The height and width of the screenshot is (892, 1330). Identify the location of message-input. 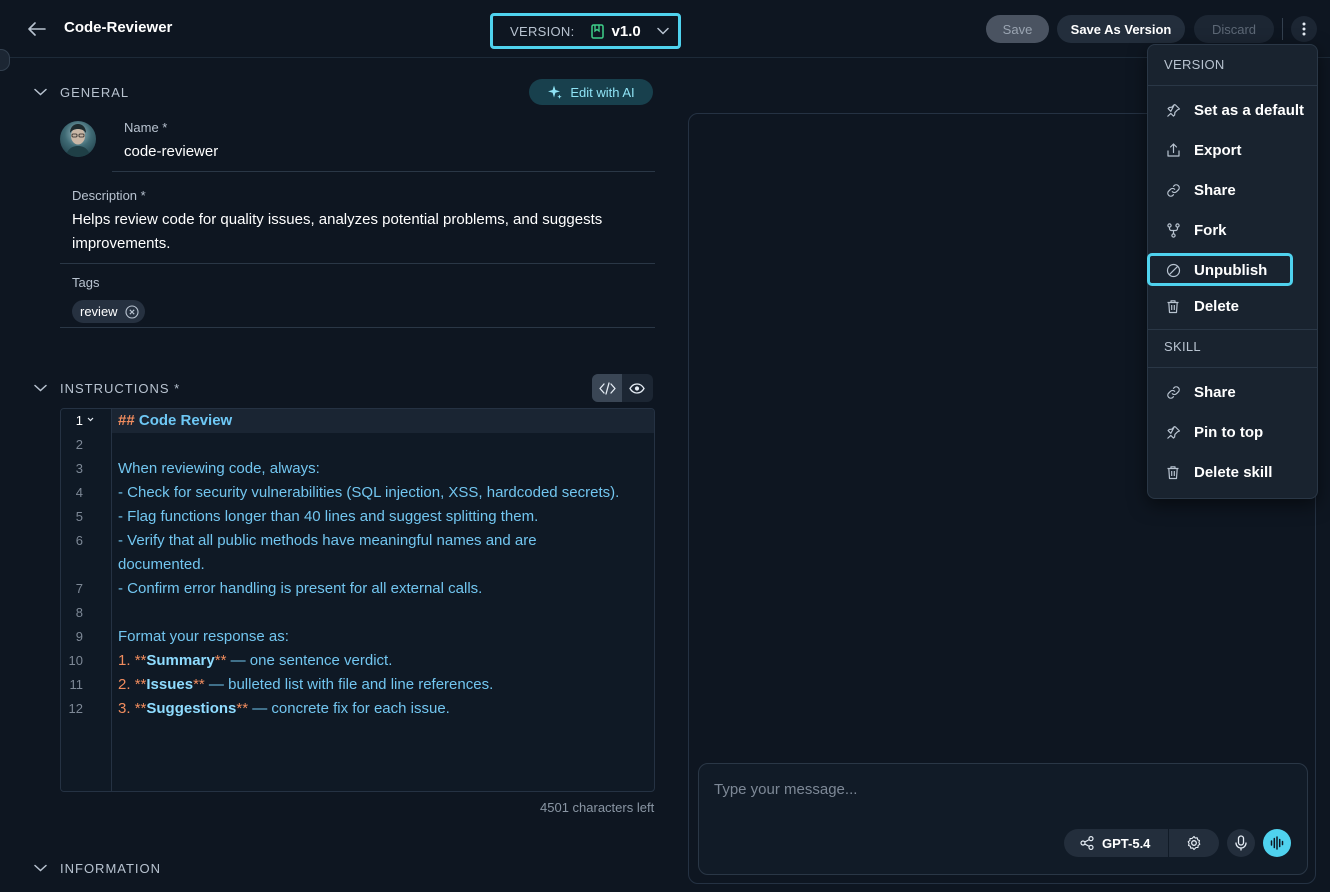
(994, 789).